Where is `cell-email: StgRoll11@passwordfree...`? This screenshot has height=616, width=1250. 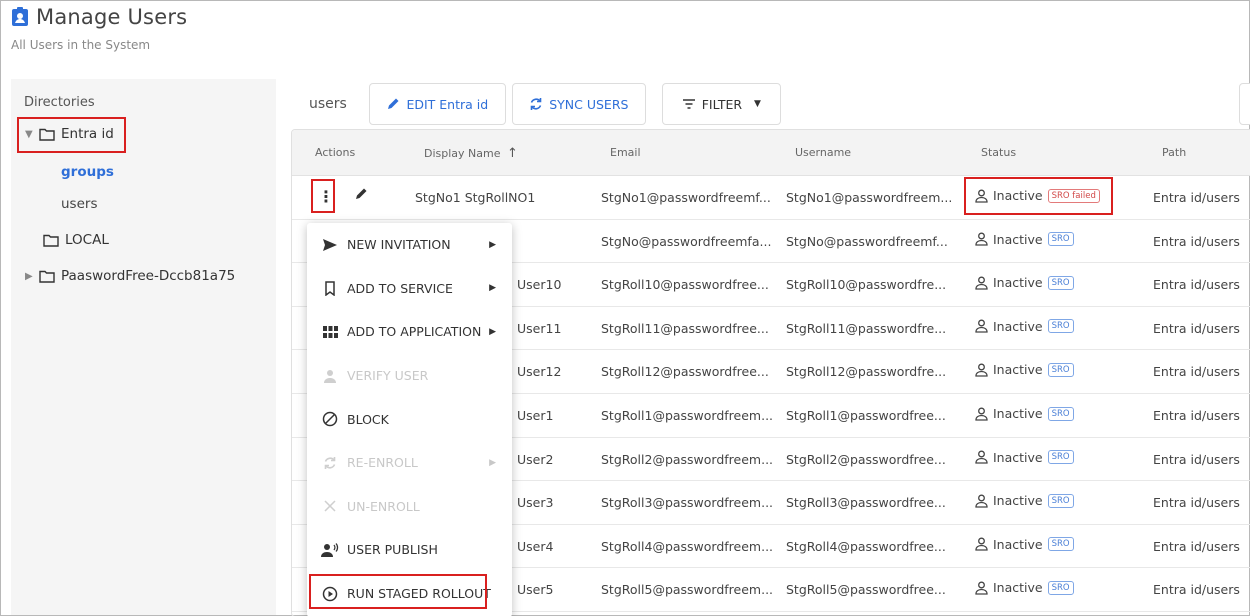
cell-email: StgRoll11@passwordfree... is located at coordinates (685, 328).